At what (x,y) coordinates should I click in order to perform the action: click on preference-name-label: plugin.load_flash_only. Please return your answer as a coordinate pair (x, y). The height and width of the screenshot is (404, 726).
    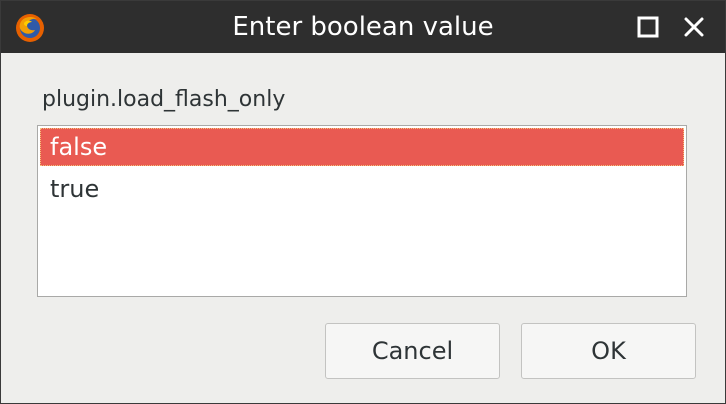
    Looking at the image, I should click on (164, 99).